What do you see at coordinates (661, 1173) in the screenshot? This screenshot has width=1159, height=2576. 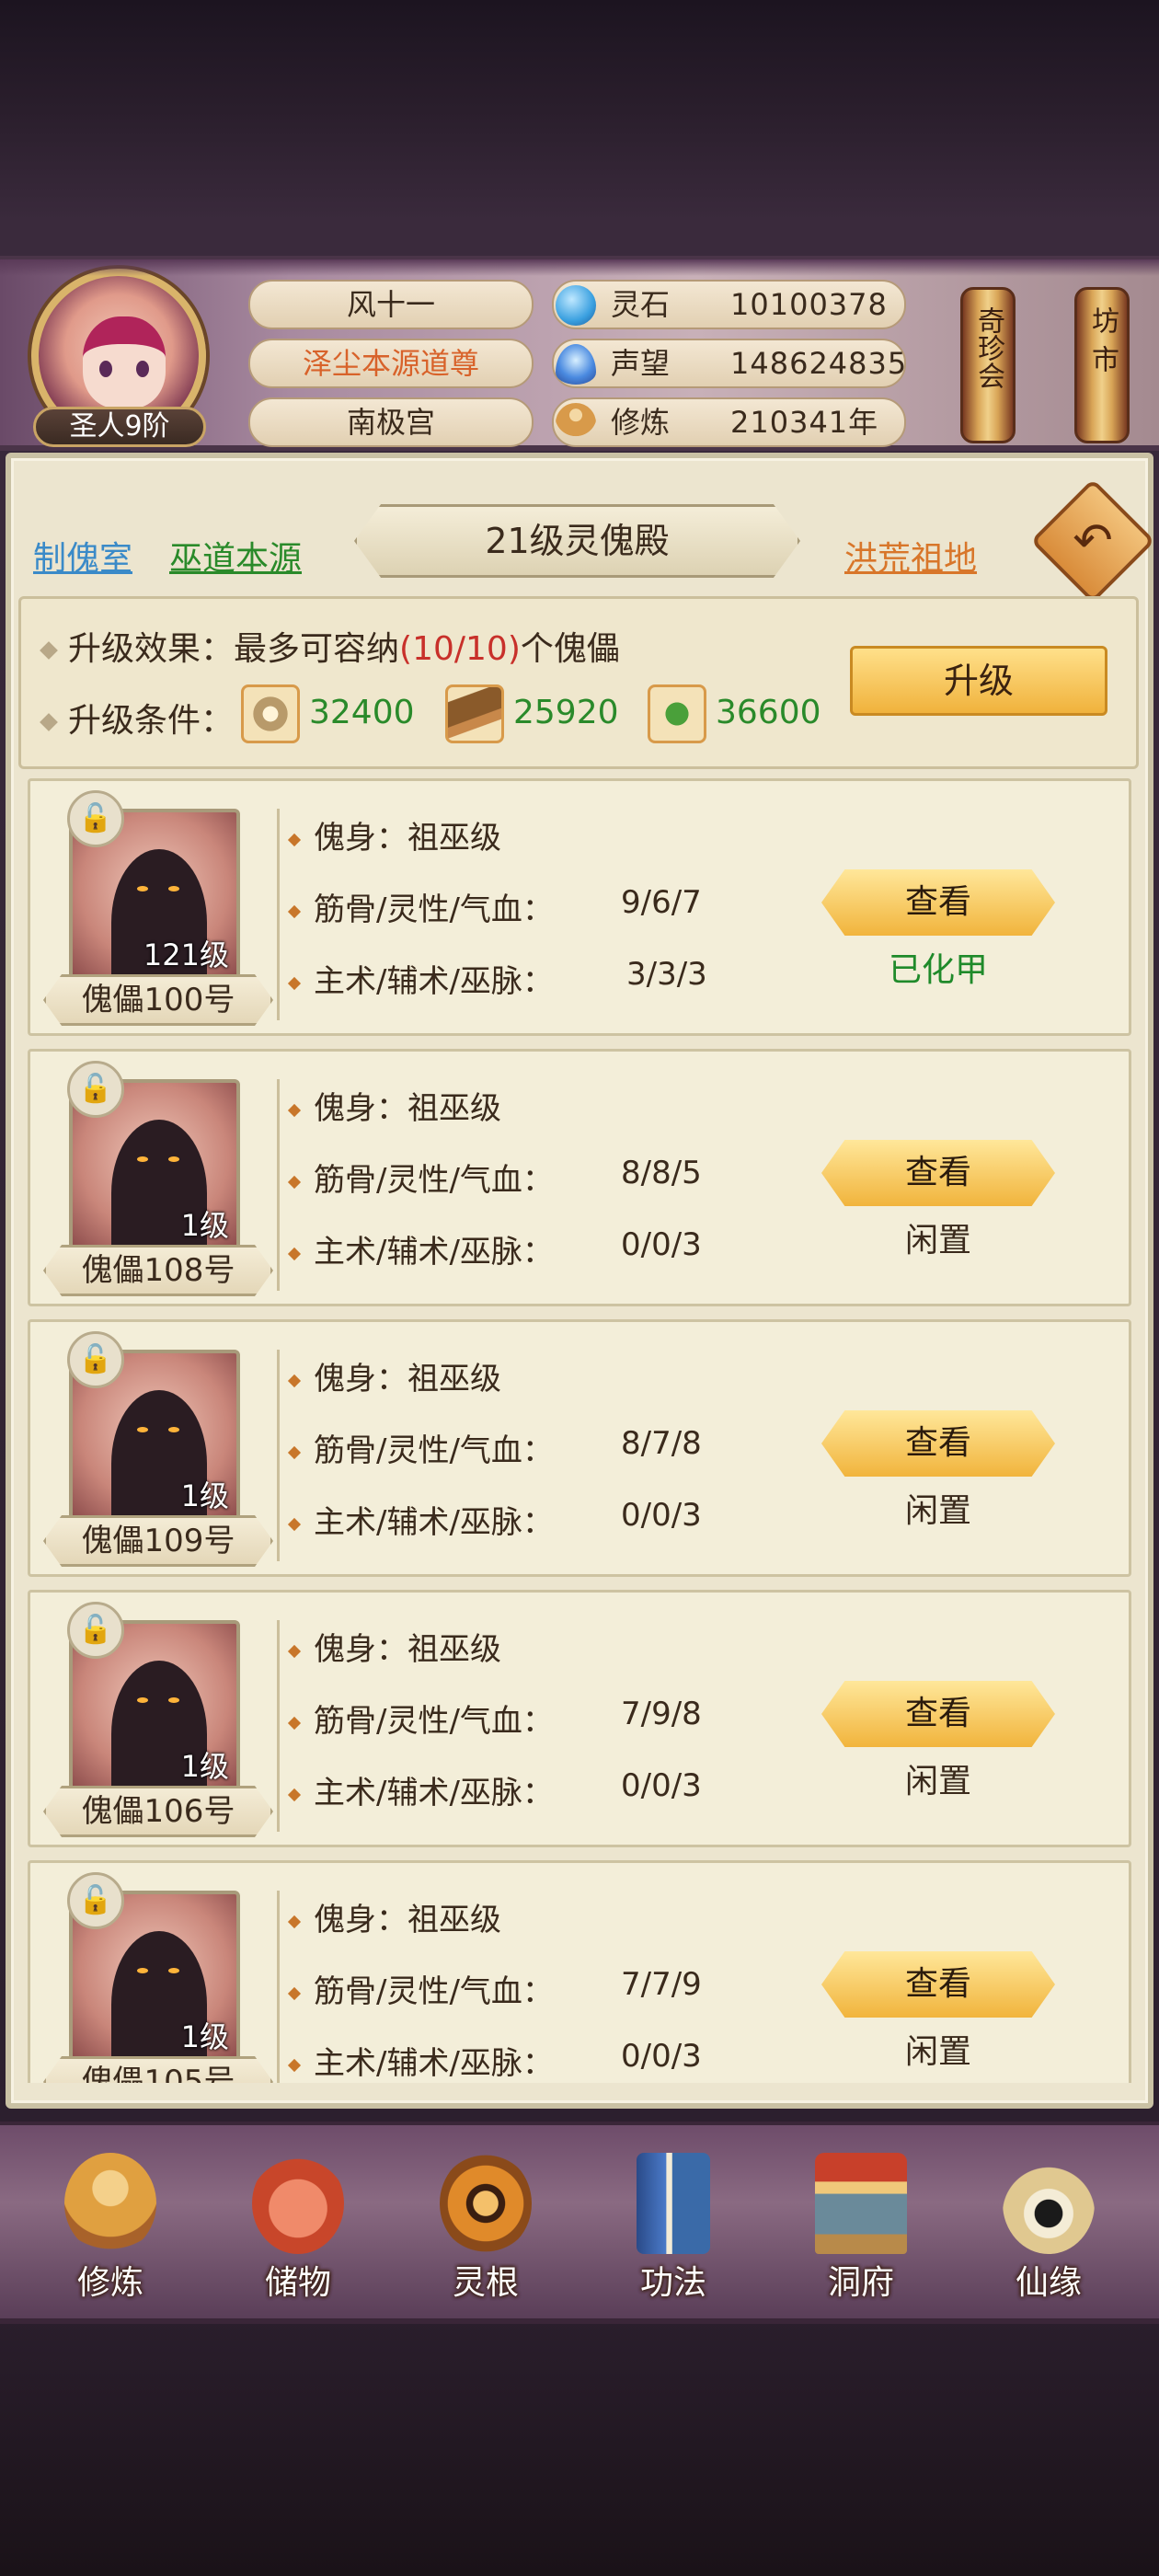 I see `stats-value: 8/8/5` at bounding box center [661, 1173].